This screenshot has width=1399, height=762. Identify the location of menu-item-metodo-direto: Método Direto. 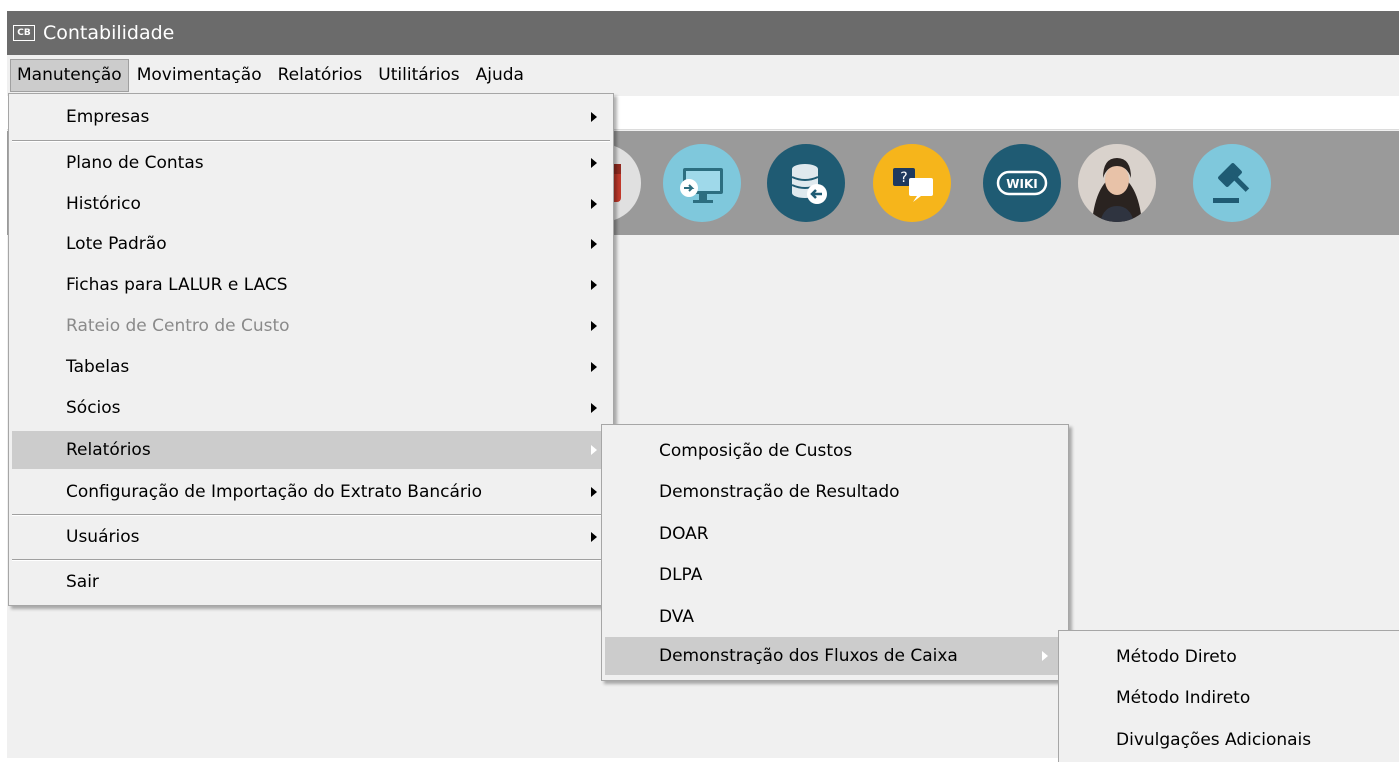
(1229, 657).